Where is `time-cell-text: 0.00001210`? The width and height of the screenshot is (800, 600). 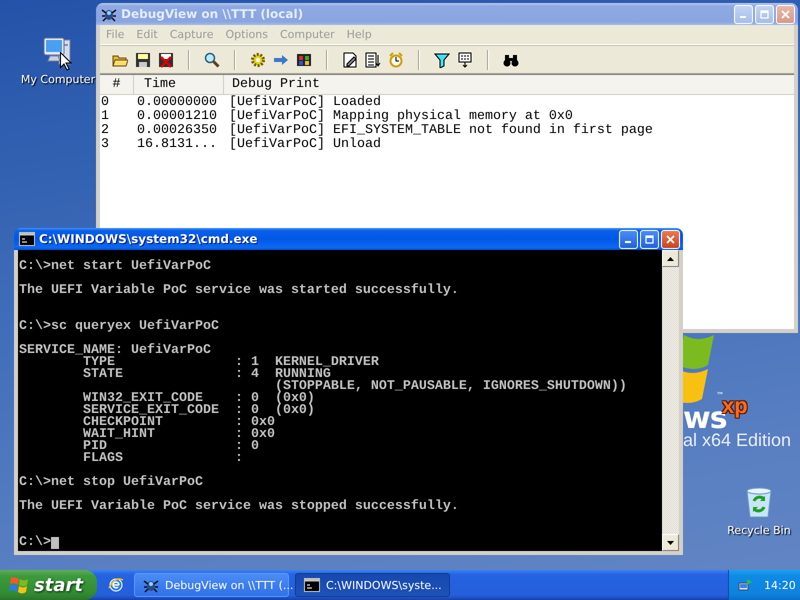
time-cell-text: 0.00001210 is located at coordinates (177, 117).